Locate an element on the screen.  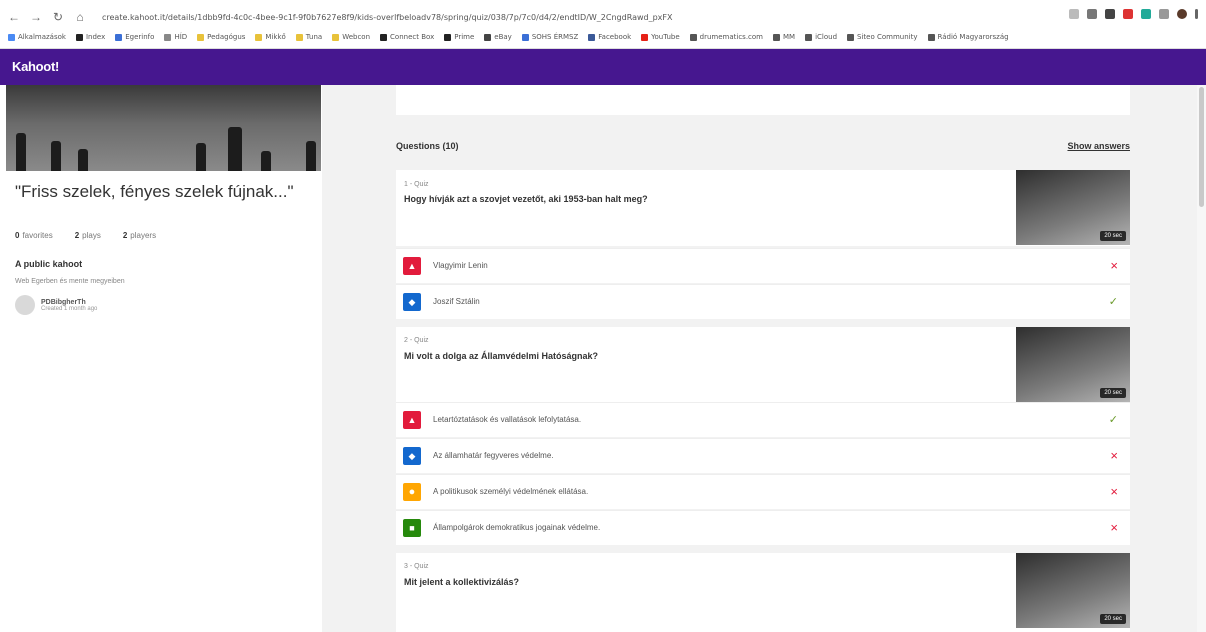
bookmark-label: Tuna is located at coordinates (314, 37).